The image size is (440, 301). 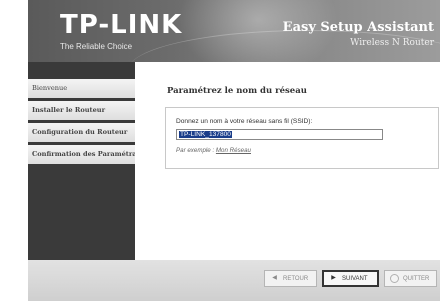 I want to click on next-button: ▶ SUIVANT, so click(x=350, y=278).